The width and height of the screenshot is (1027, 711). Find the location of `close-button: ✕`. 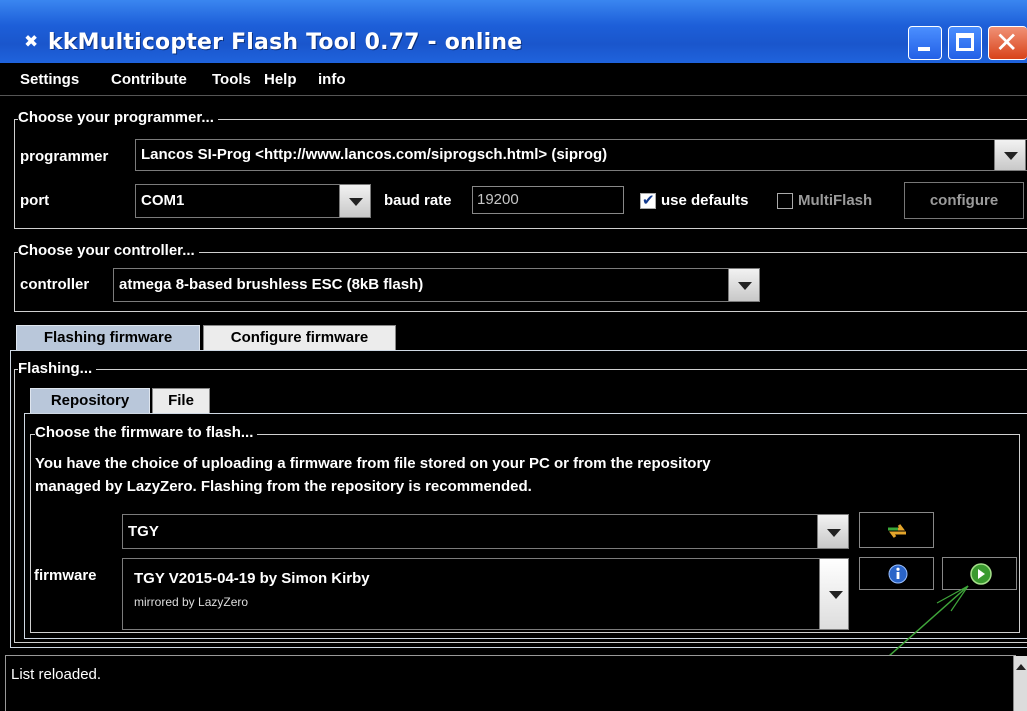

close-button: ✕ is located at coordinates (1007, 43).